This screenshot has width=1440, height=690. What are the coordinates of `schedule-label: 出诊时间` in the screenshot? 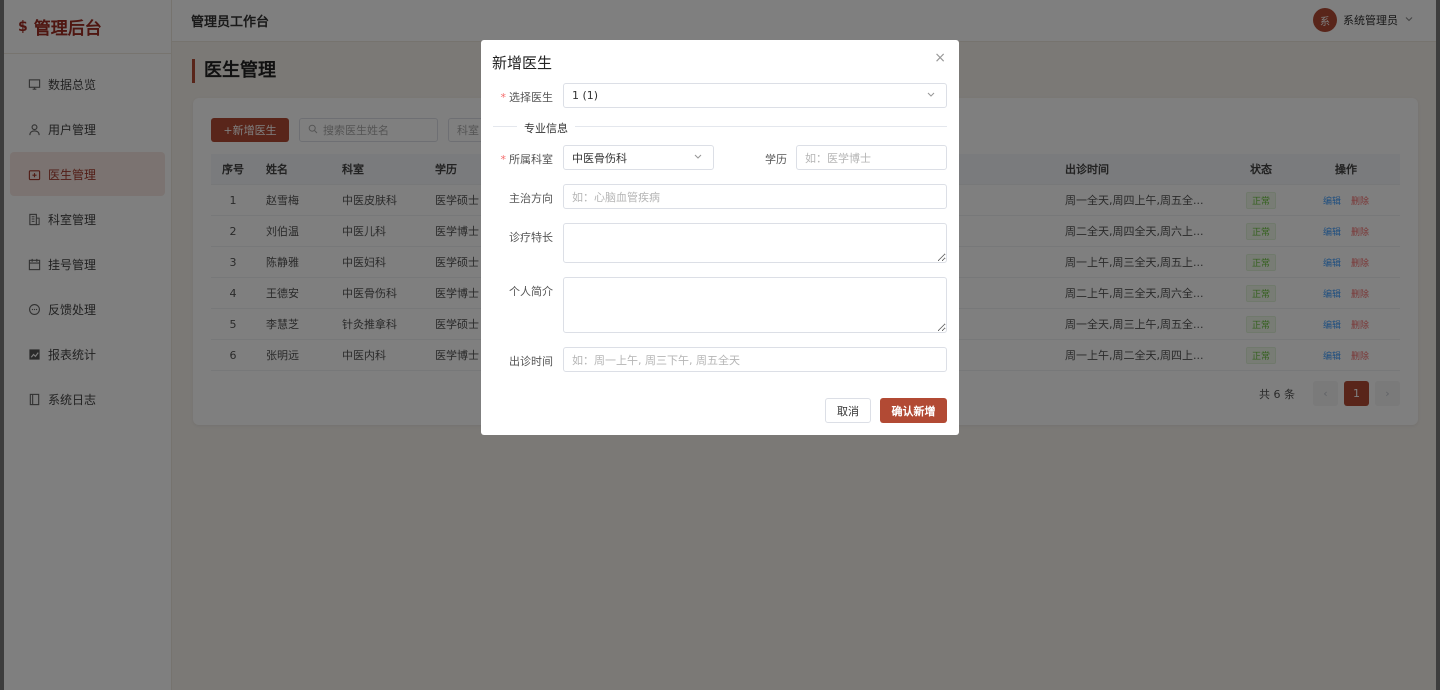 It's located at (531, 361).